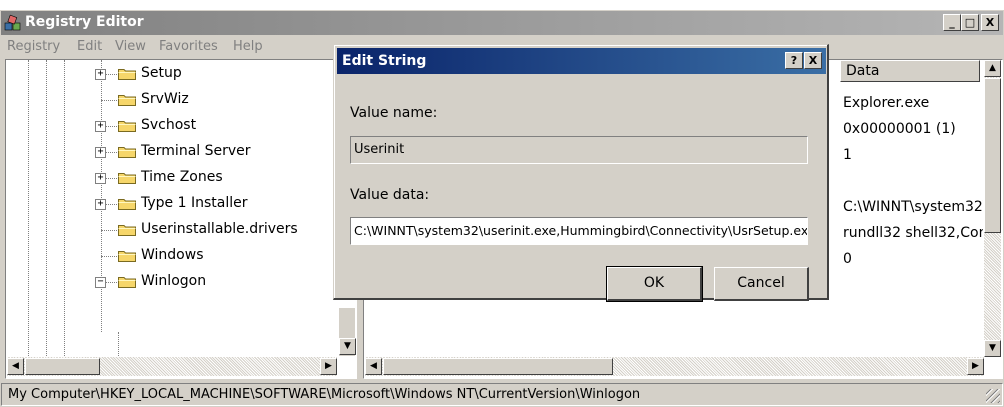 This screenshot has width=1004, height=407. What do you see at coordinates (913, 103) in the screenshot?
I see `data-value: Explorer.exe` at bounding box center [913, 103].